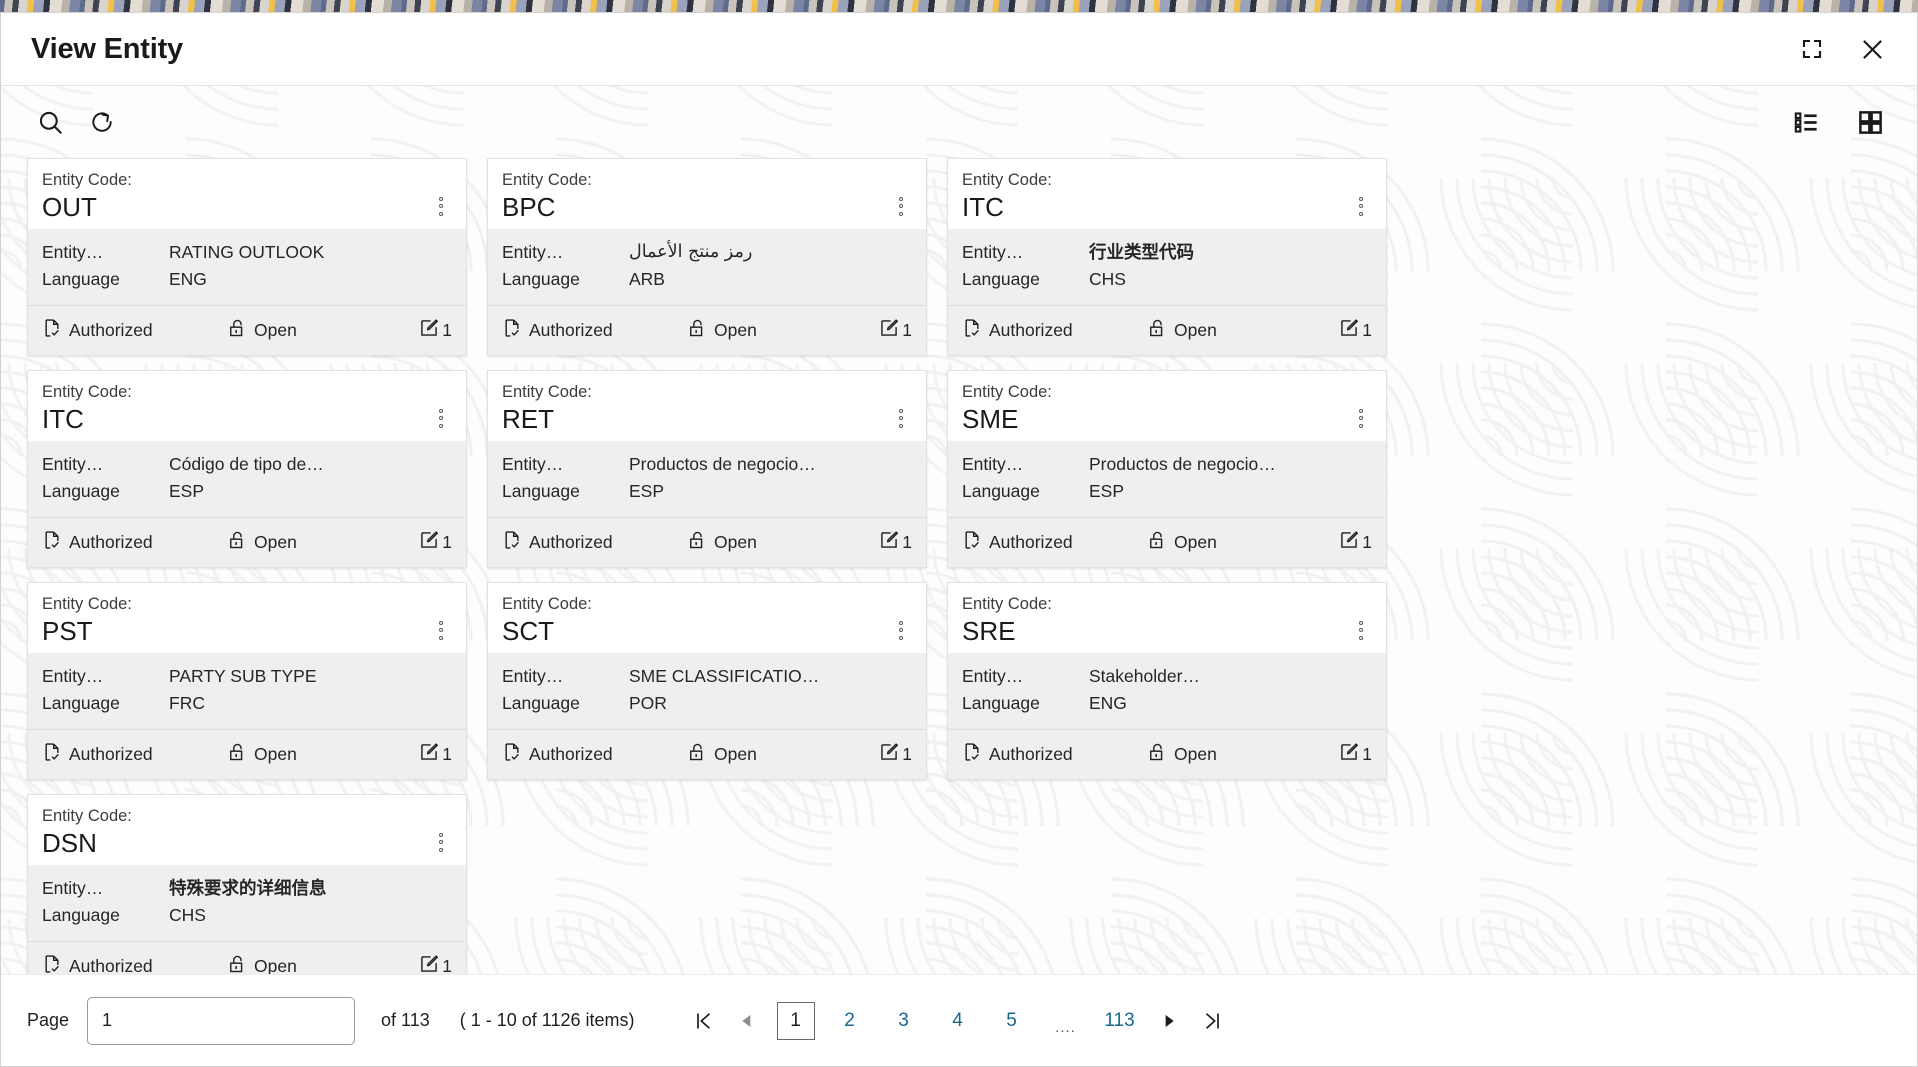 Image resolution: width=1918 pixels, height=1067 pixels. Describe the element at coordinates (983, 207) in the screenshot. I see `entity-code-value: ITC` at that location.